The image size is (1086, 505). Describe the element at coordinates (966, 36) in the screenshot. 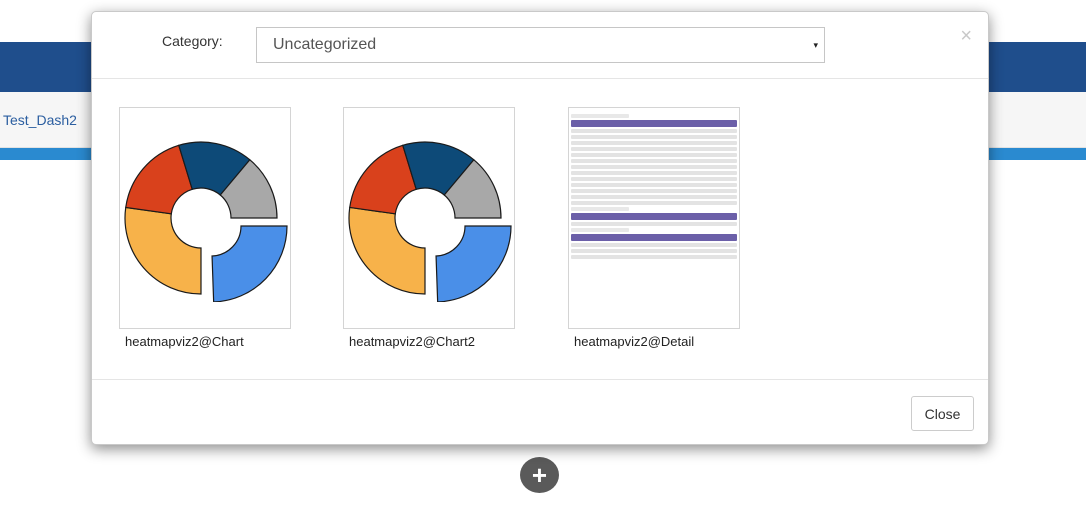

I see `close-icon: ×` at that location.